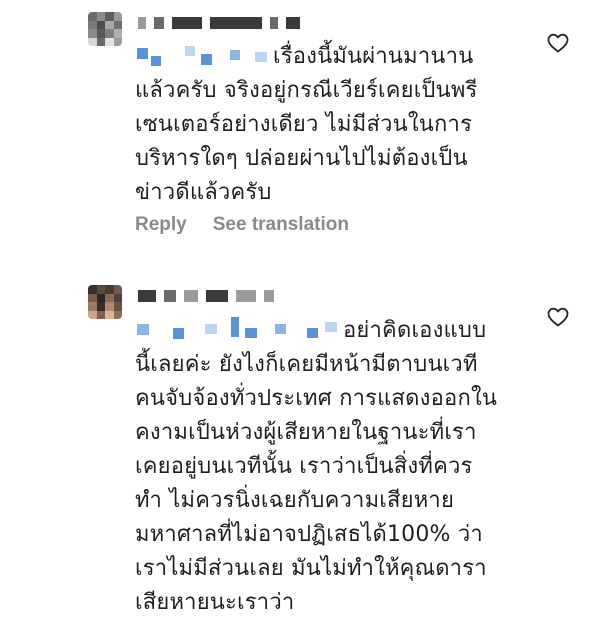 The image size is (600, 620). Describe the element at coordinates (311, 568) in the screenshot. I see `comment-line: เราไม่มีส่วนเลย มันไม่ทำให้คุณดารา` at that location.